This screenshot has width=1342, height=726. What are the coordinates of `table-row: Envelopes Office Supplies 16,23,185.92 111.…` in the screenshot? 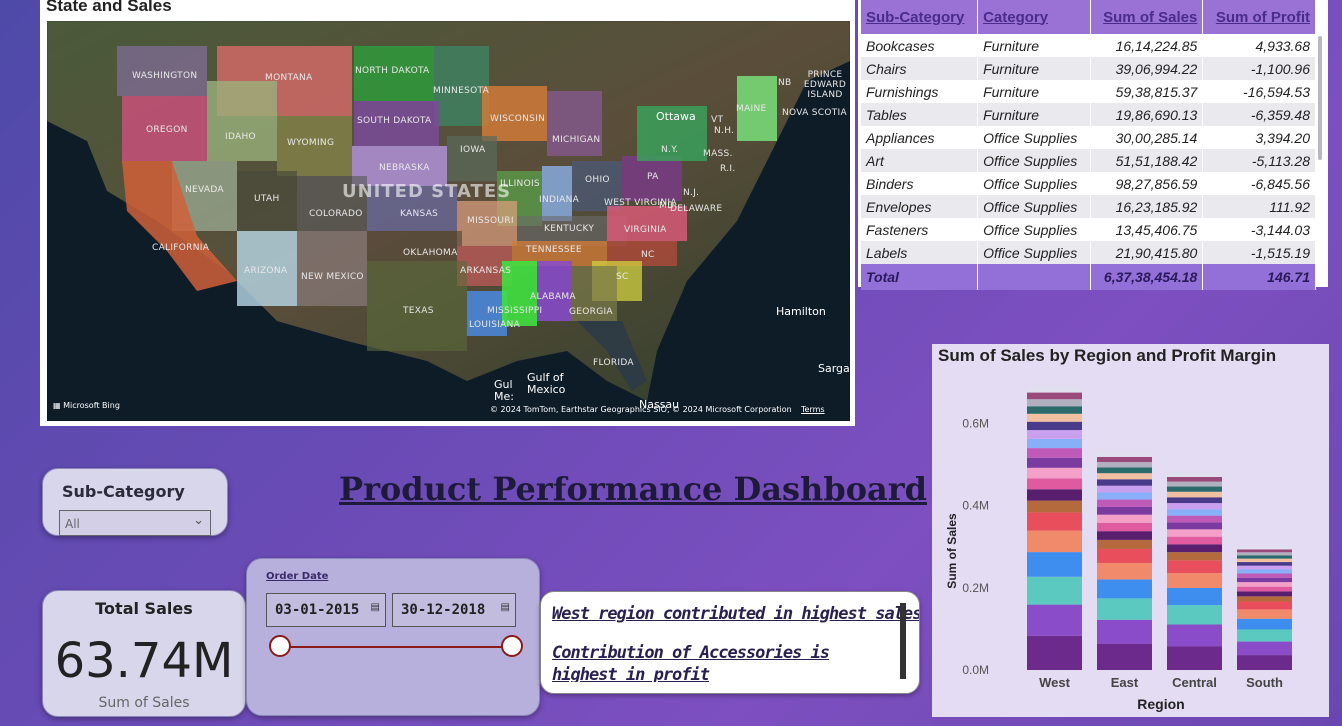 It's located at (1088, 206).